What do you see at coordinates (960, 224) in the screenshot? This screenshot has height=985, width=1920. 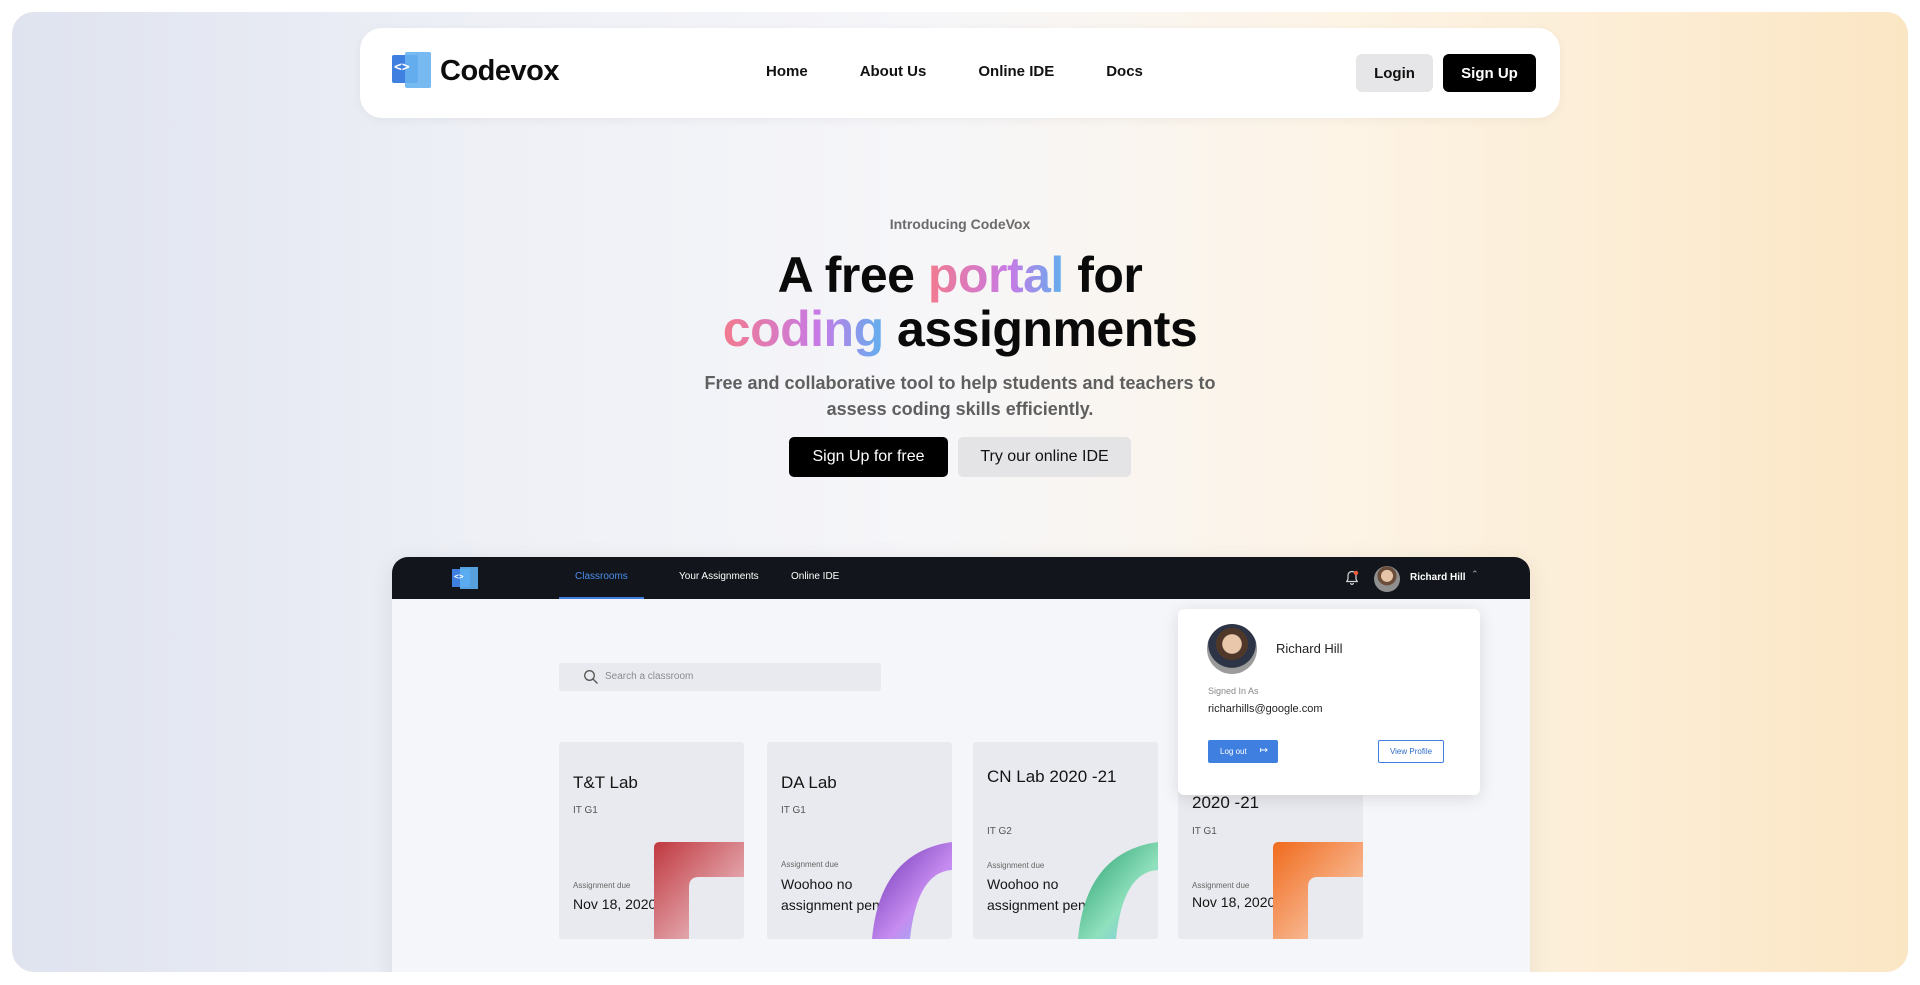 I see `hero-intro: Introducing CodeVox` at bounding box center [960, 224].